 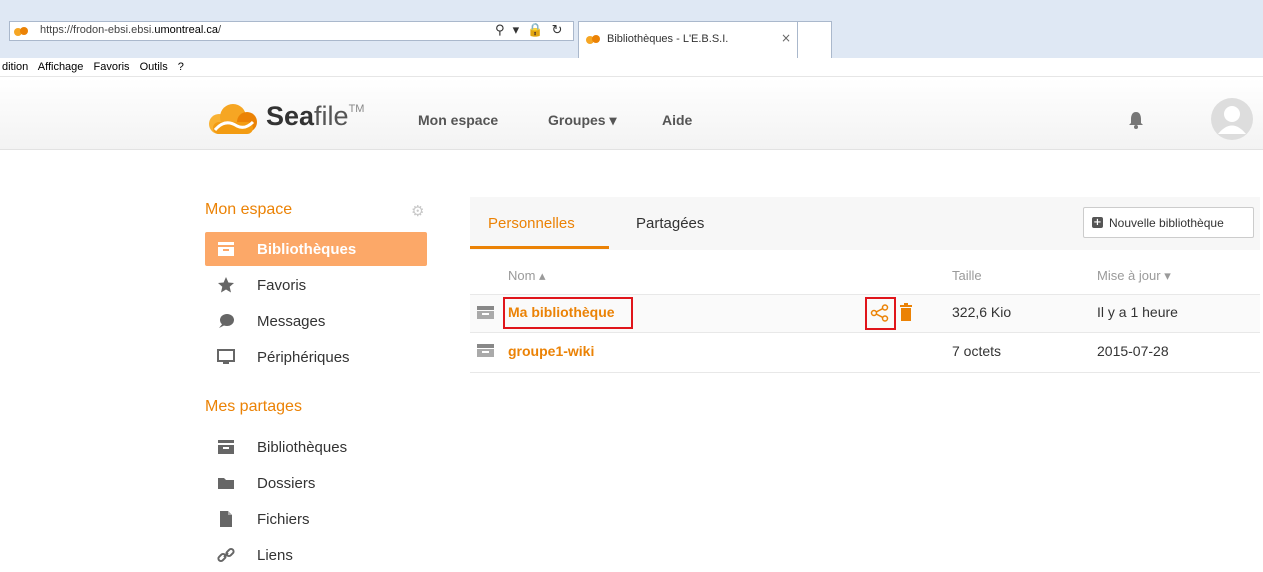 I want to click on seafile-logo-text: SeafileTM, so click(x=315, y=116).